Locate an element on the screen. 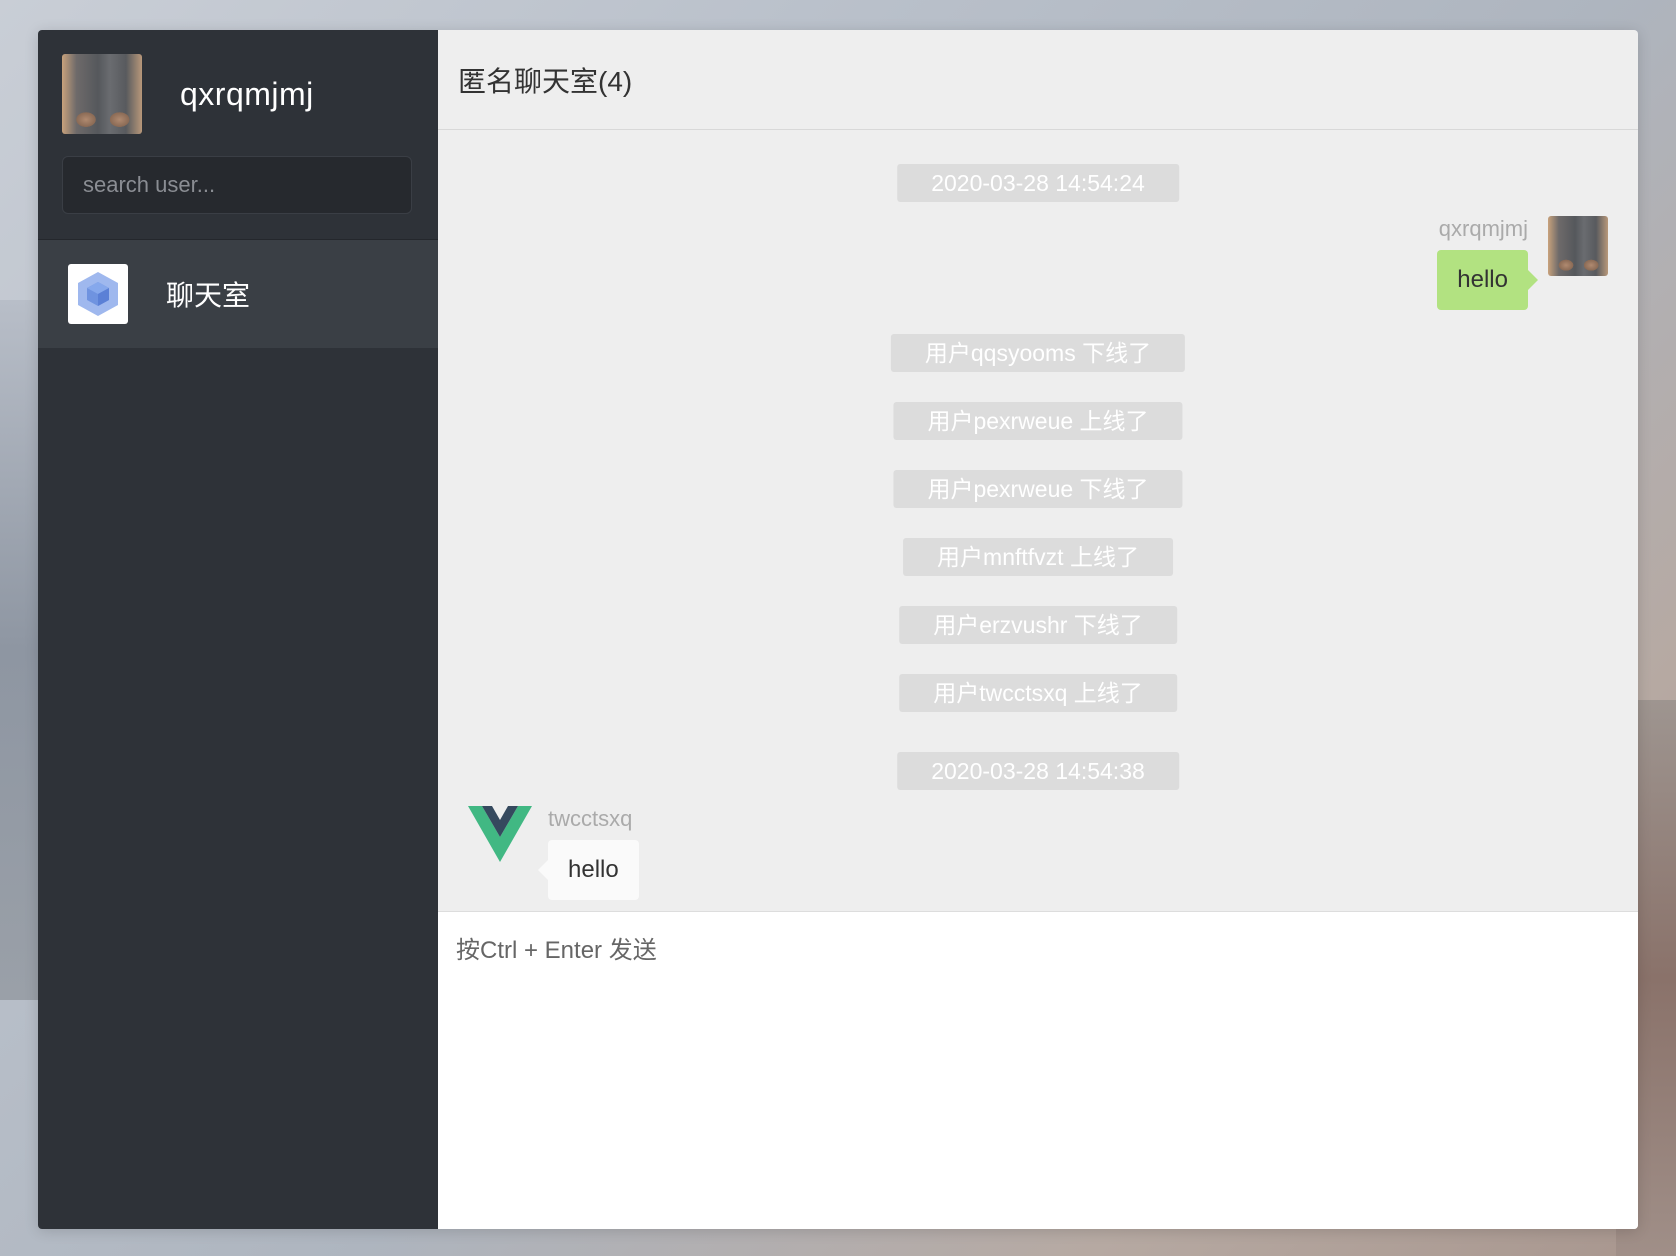 Image resolution: width=1676 pixels, height=1256 pixels. username: qxrqmjmj is located at coordinates (247, 93).